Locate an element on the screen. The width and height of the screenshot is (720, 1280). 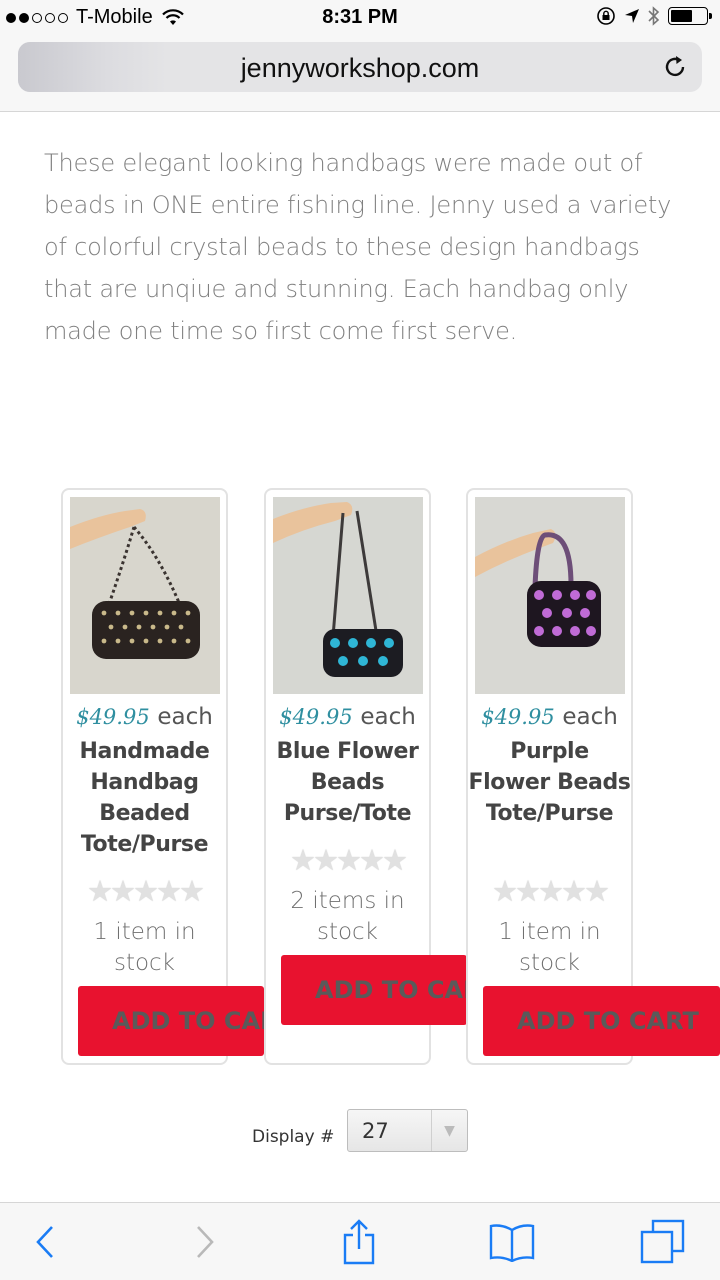
browser-address-bar: jennyworkshop.com is located at coordinates (360, 74).